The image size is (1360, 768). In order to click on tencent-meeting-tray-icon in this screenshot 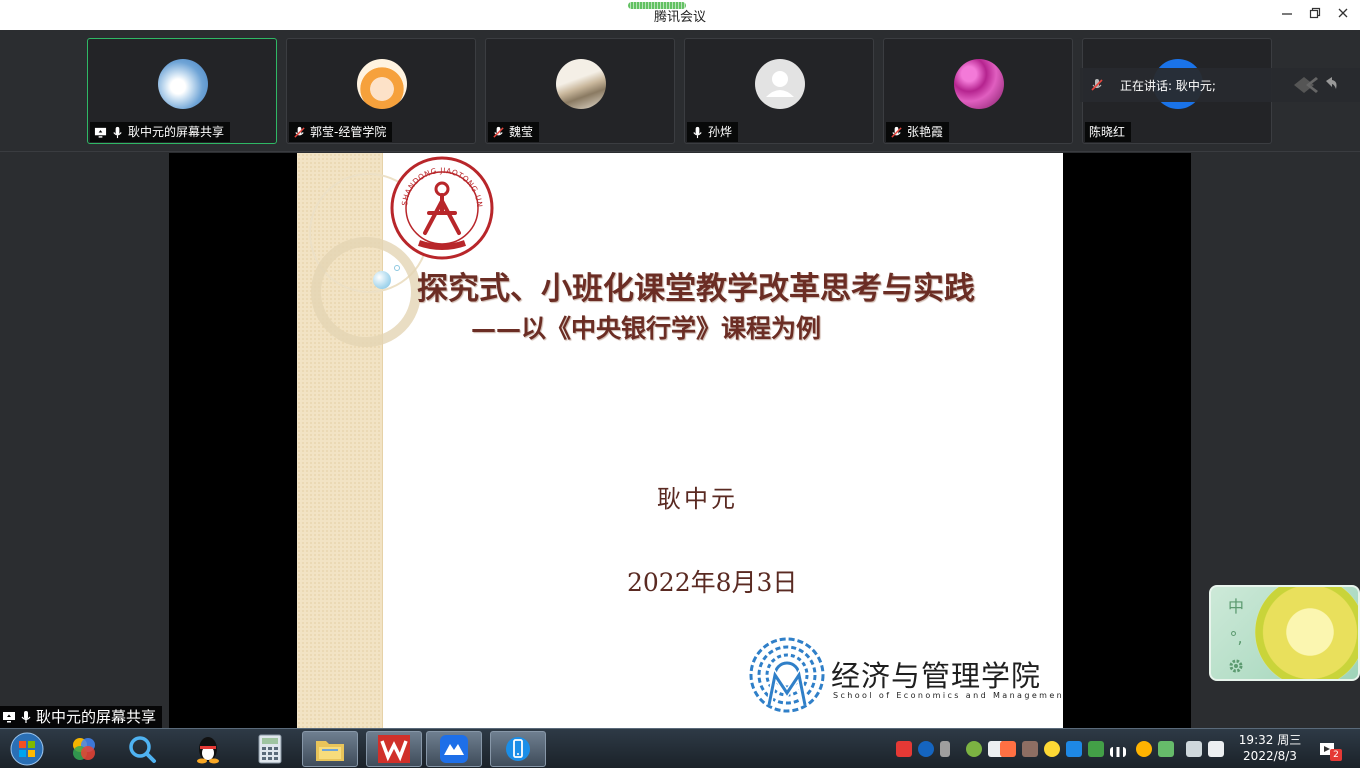, I will do `click(1074, 749)`.